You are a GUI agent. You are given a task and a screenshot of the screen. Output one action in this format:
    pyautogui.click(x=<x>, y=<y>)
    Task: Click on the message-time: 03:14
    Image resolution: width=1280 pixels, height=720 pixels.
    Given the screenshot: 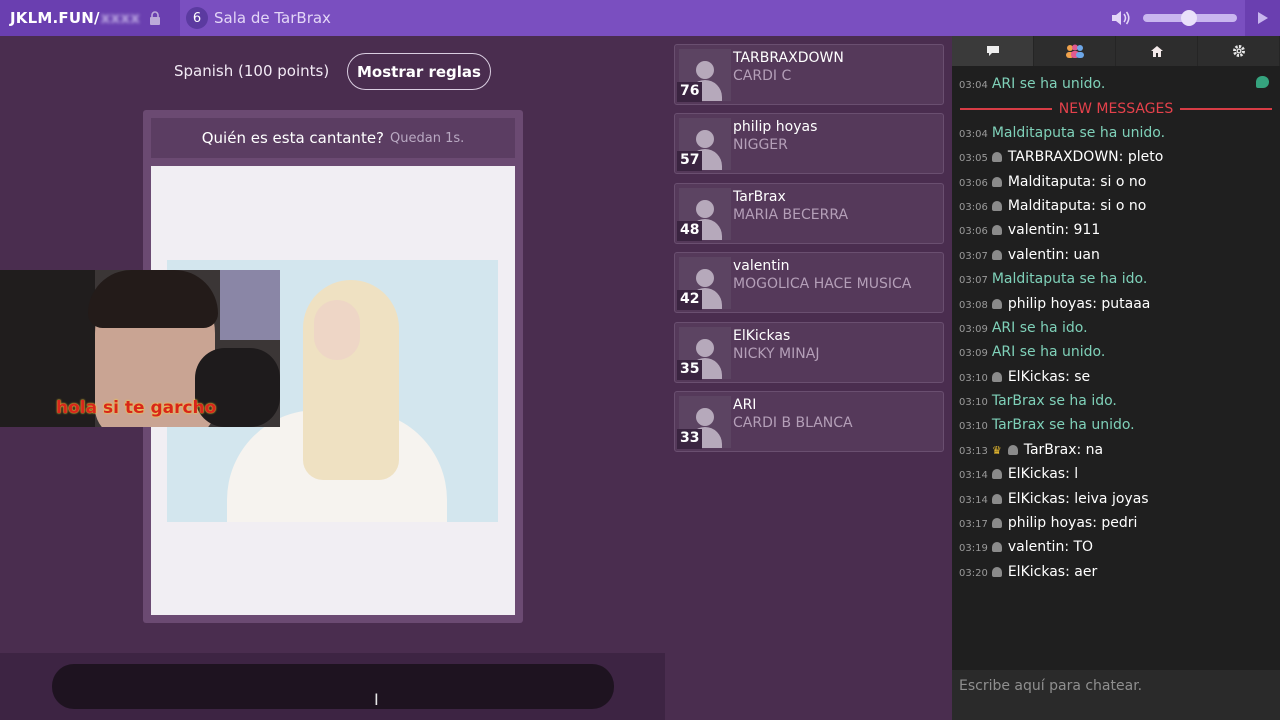 What is the action you would take?
    pyautogui.click(x=973, y=476)
    